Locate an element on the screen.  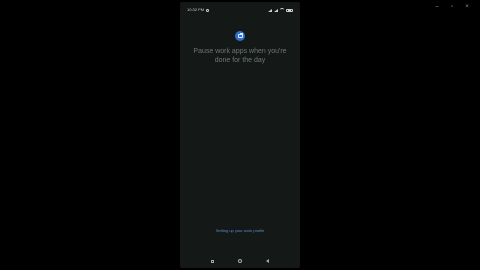
message-line-1: Pause work apps when you're is located at coordinates (240, 51).